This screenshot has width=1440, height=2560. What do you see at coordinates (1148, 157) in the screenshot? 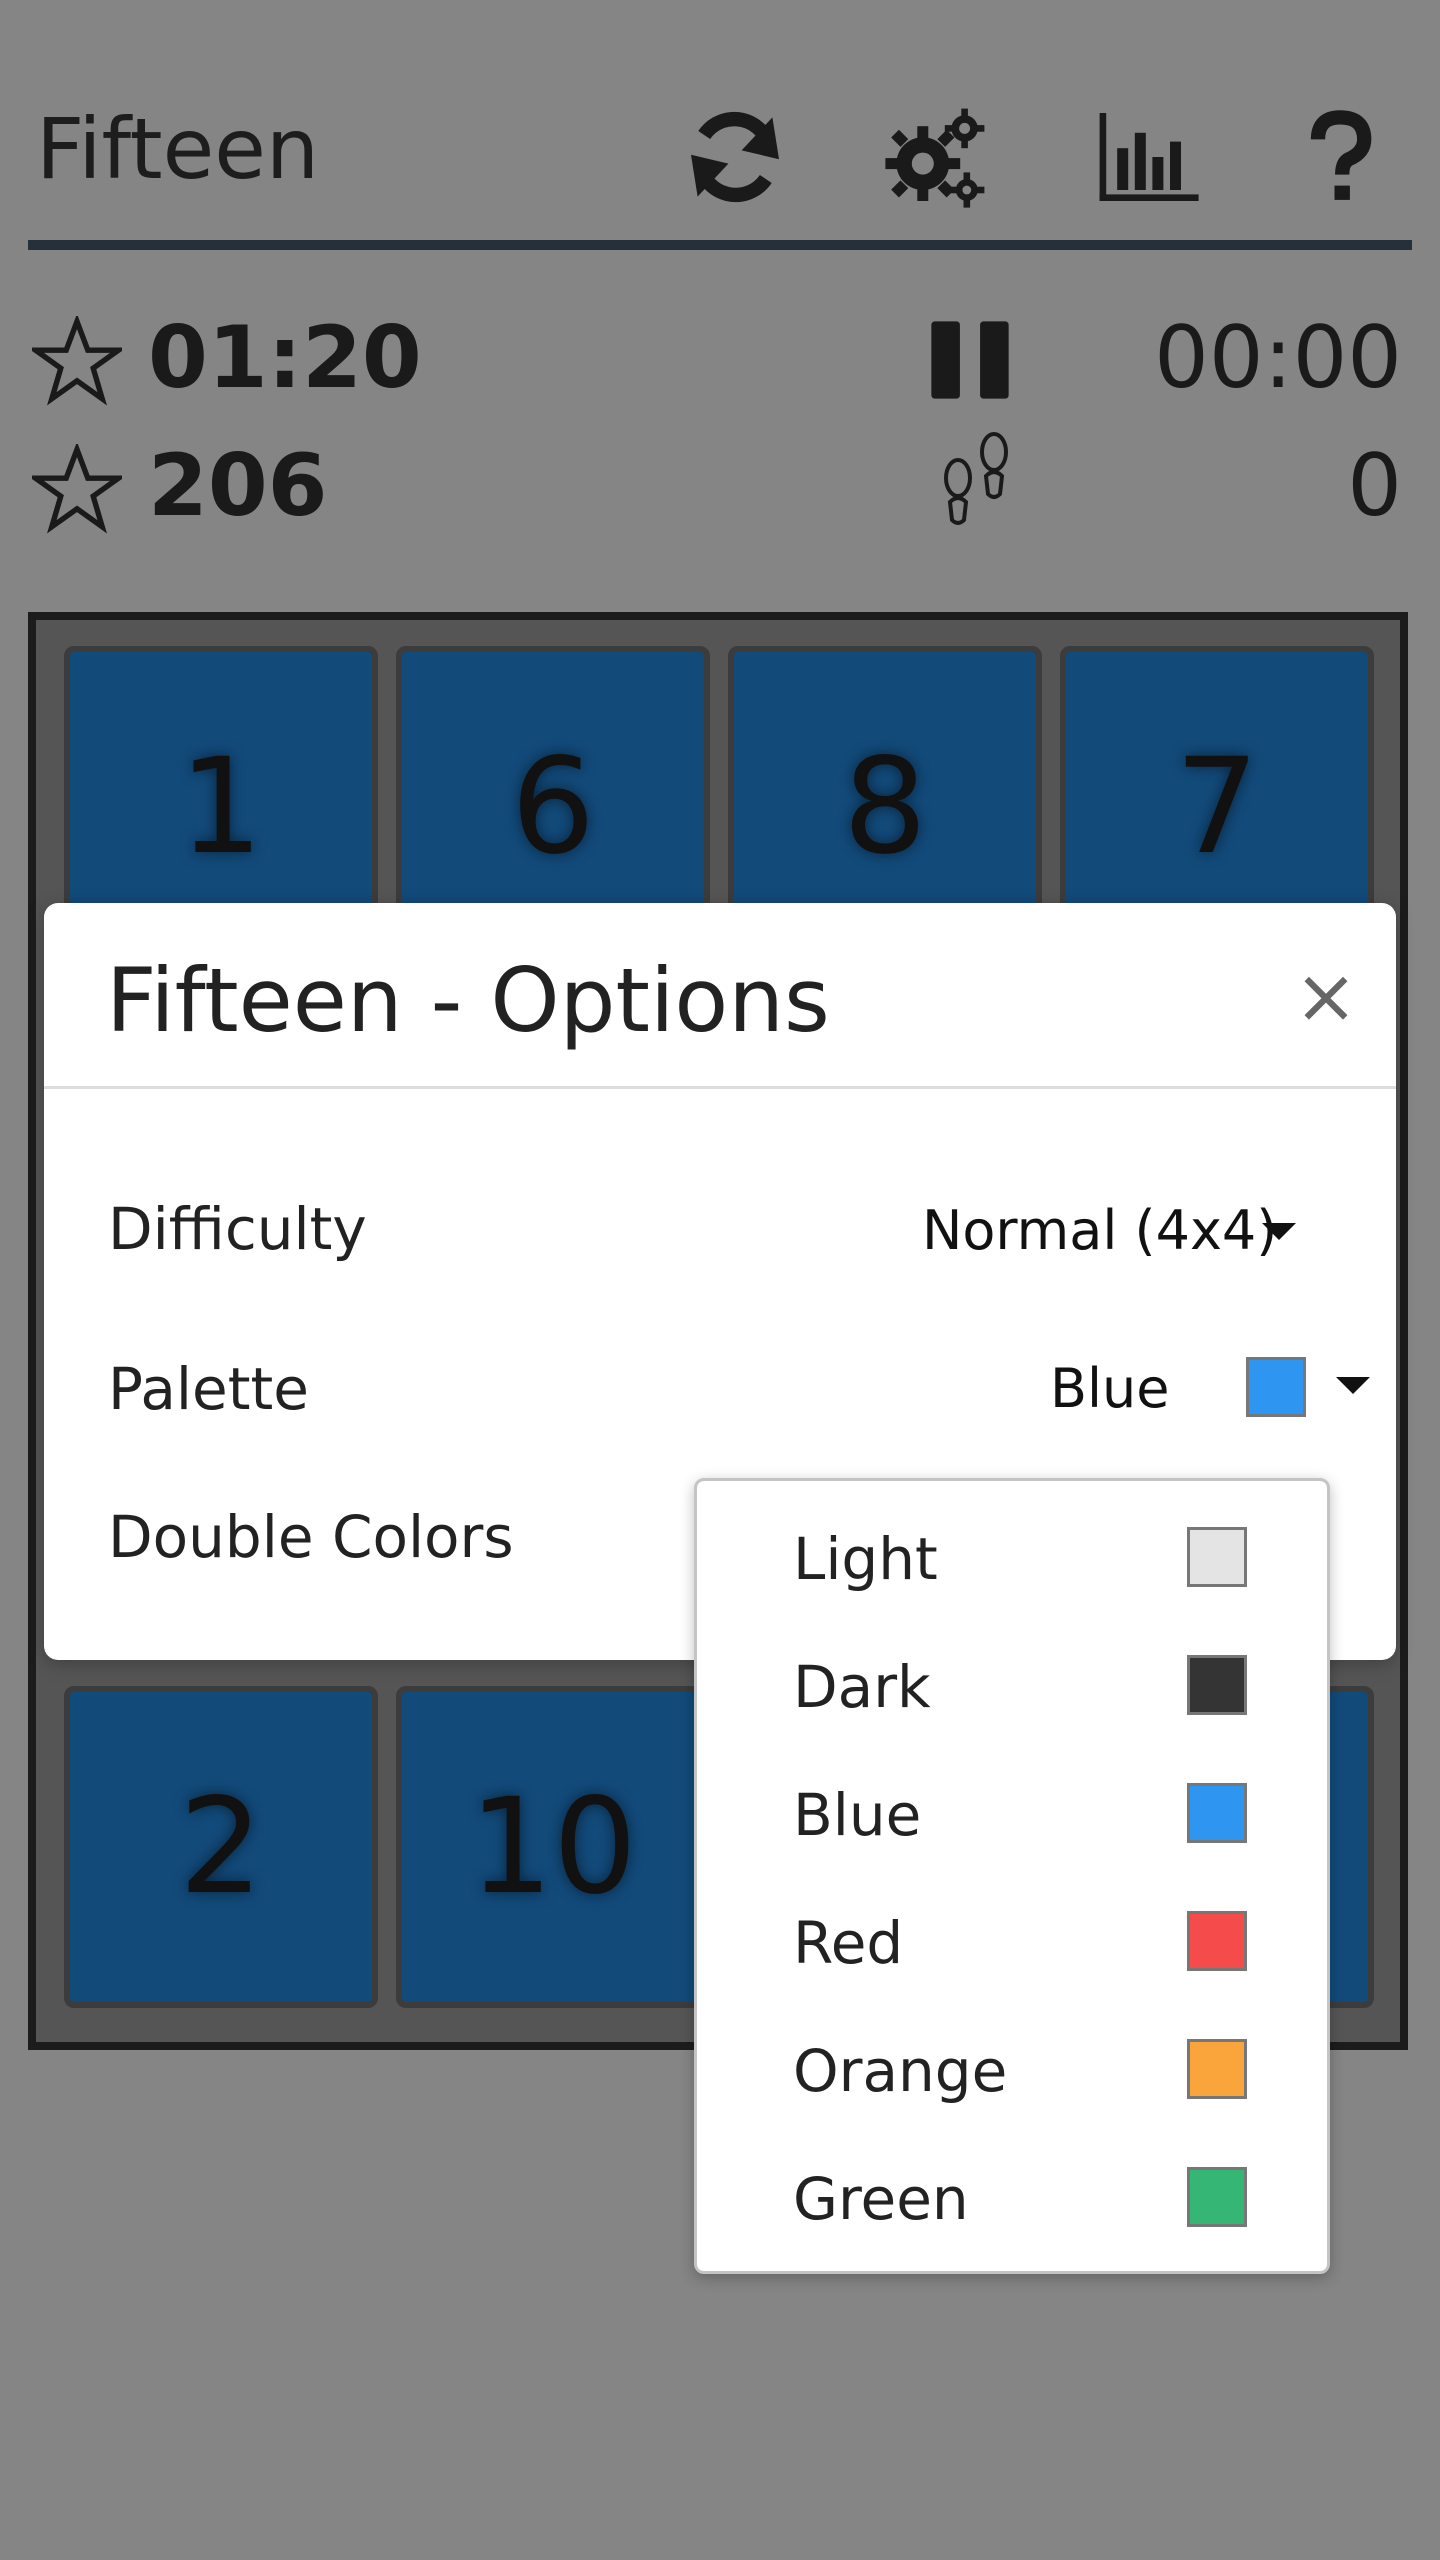
I see `stats-icon` at bounding box center [1148, 157].